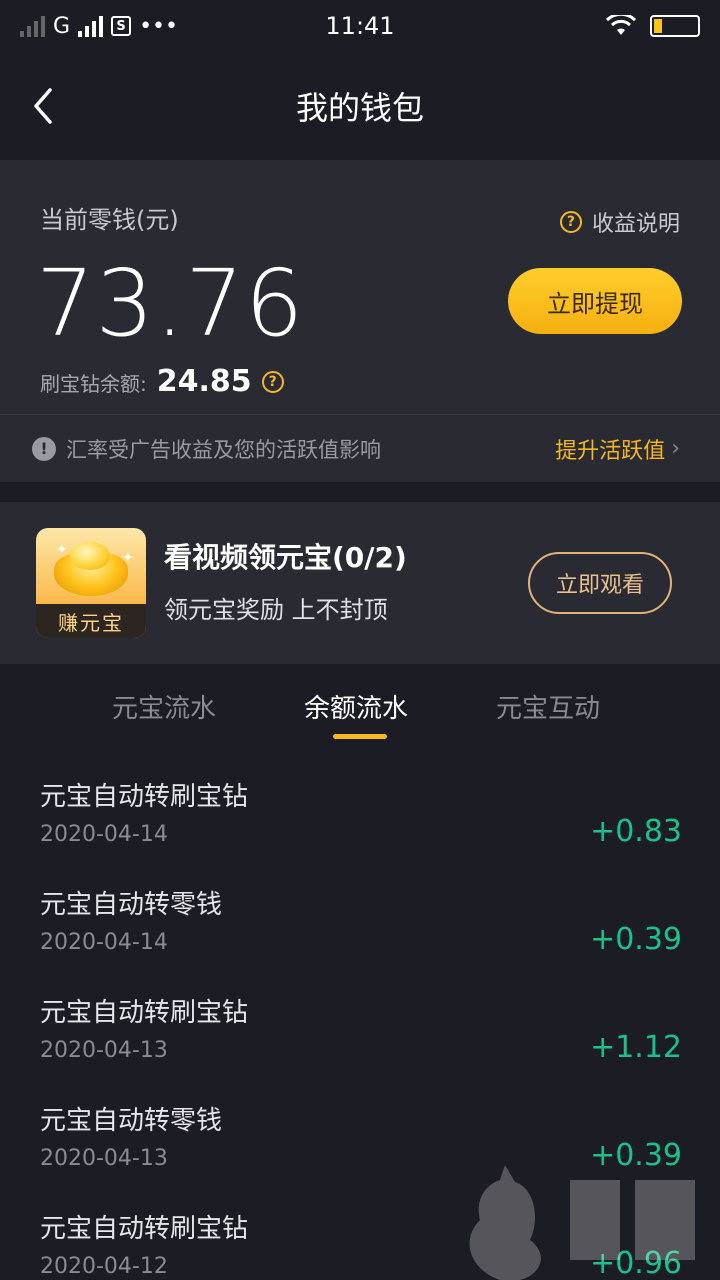  Describe the element at coordinates (675, 26) in the screenshot. I see `battery-icon` at that location.